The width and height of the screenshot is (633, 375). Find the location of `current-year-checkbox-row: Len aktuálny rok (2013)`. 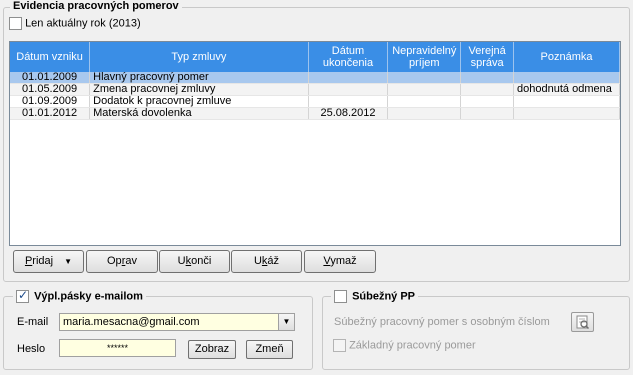

current-year-checkbox-row: Len aktuálny rok (2013) is located at coordinates (75, 23).